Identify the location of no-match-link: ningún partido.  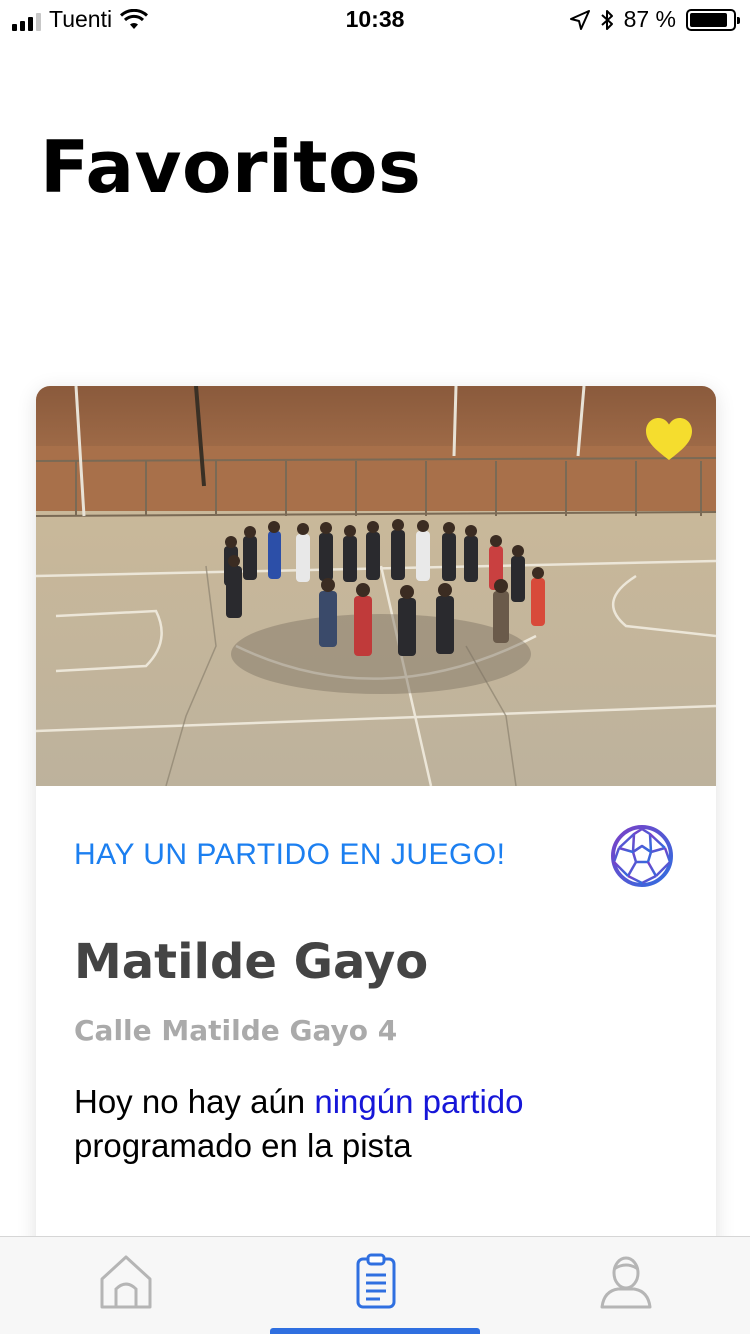
(418, 1101).